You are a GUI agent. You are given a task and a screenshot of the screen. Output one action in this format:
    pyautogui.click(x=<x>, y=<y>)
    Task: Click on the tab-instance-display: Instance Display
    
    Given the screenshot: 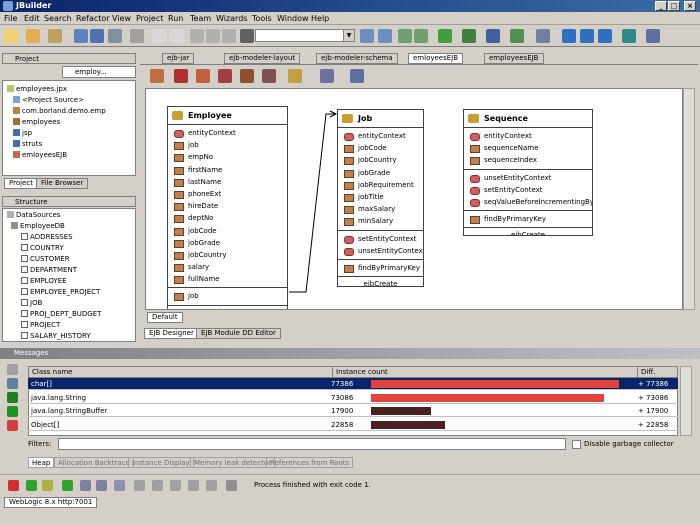 What is the action you would take?
    pyautogui.click(x=161, y=462)
    